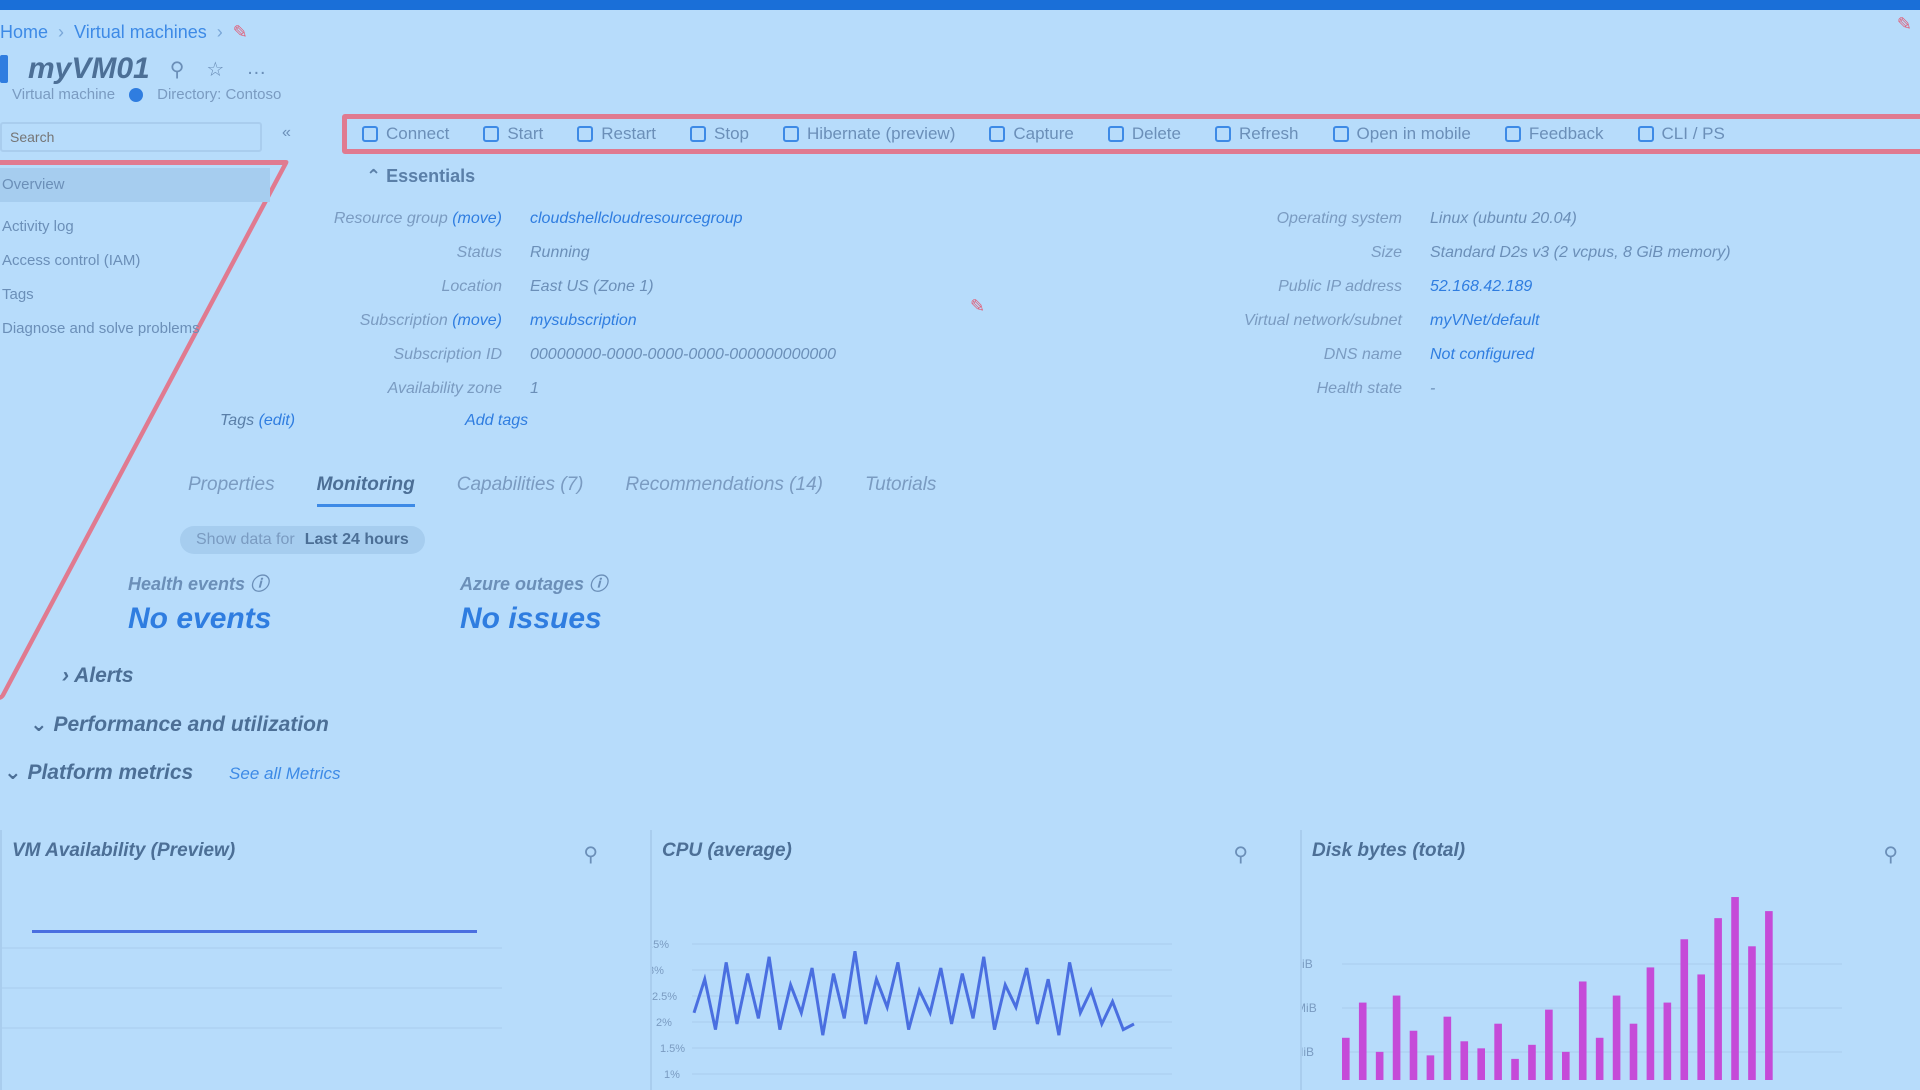 This screenshot has height=1090, width=1920. I want to click on resource-type: Virtual machine, so click(64, 94).